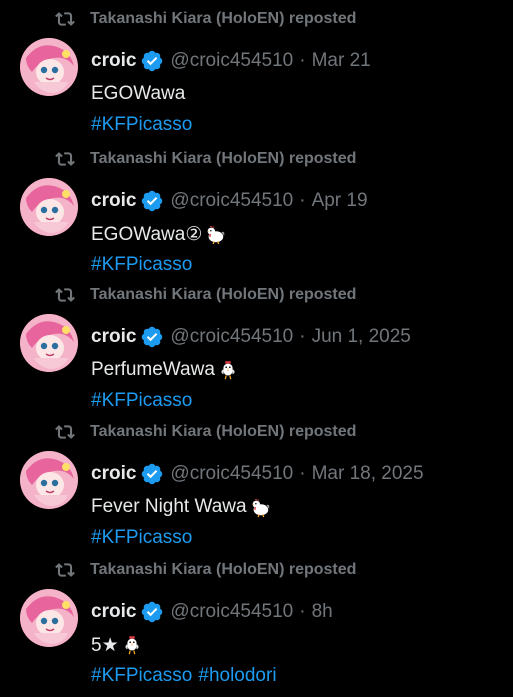  Describe the element at coordinates (341, 61) in the screenshot. I see `post-timestamp: Mar 21` at that location.